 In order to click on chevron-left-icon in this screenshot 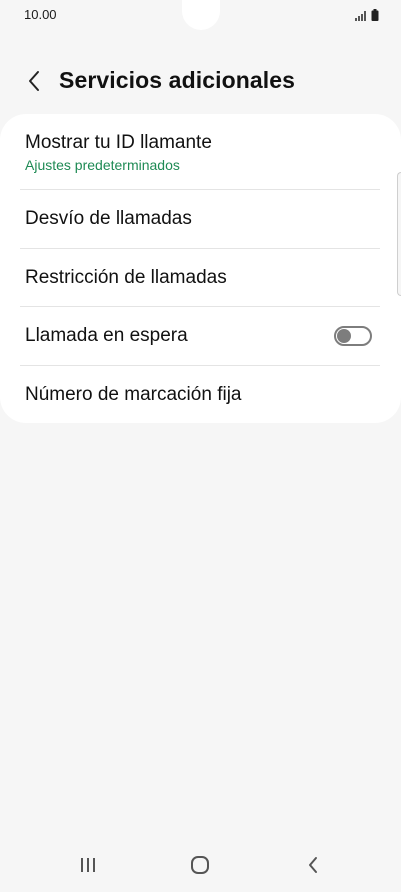, I will do `click(34, 81)`.